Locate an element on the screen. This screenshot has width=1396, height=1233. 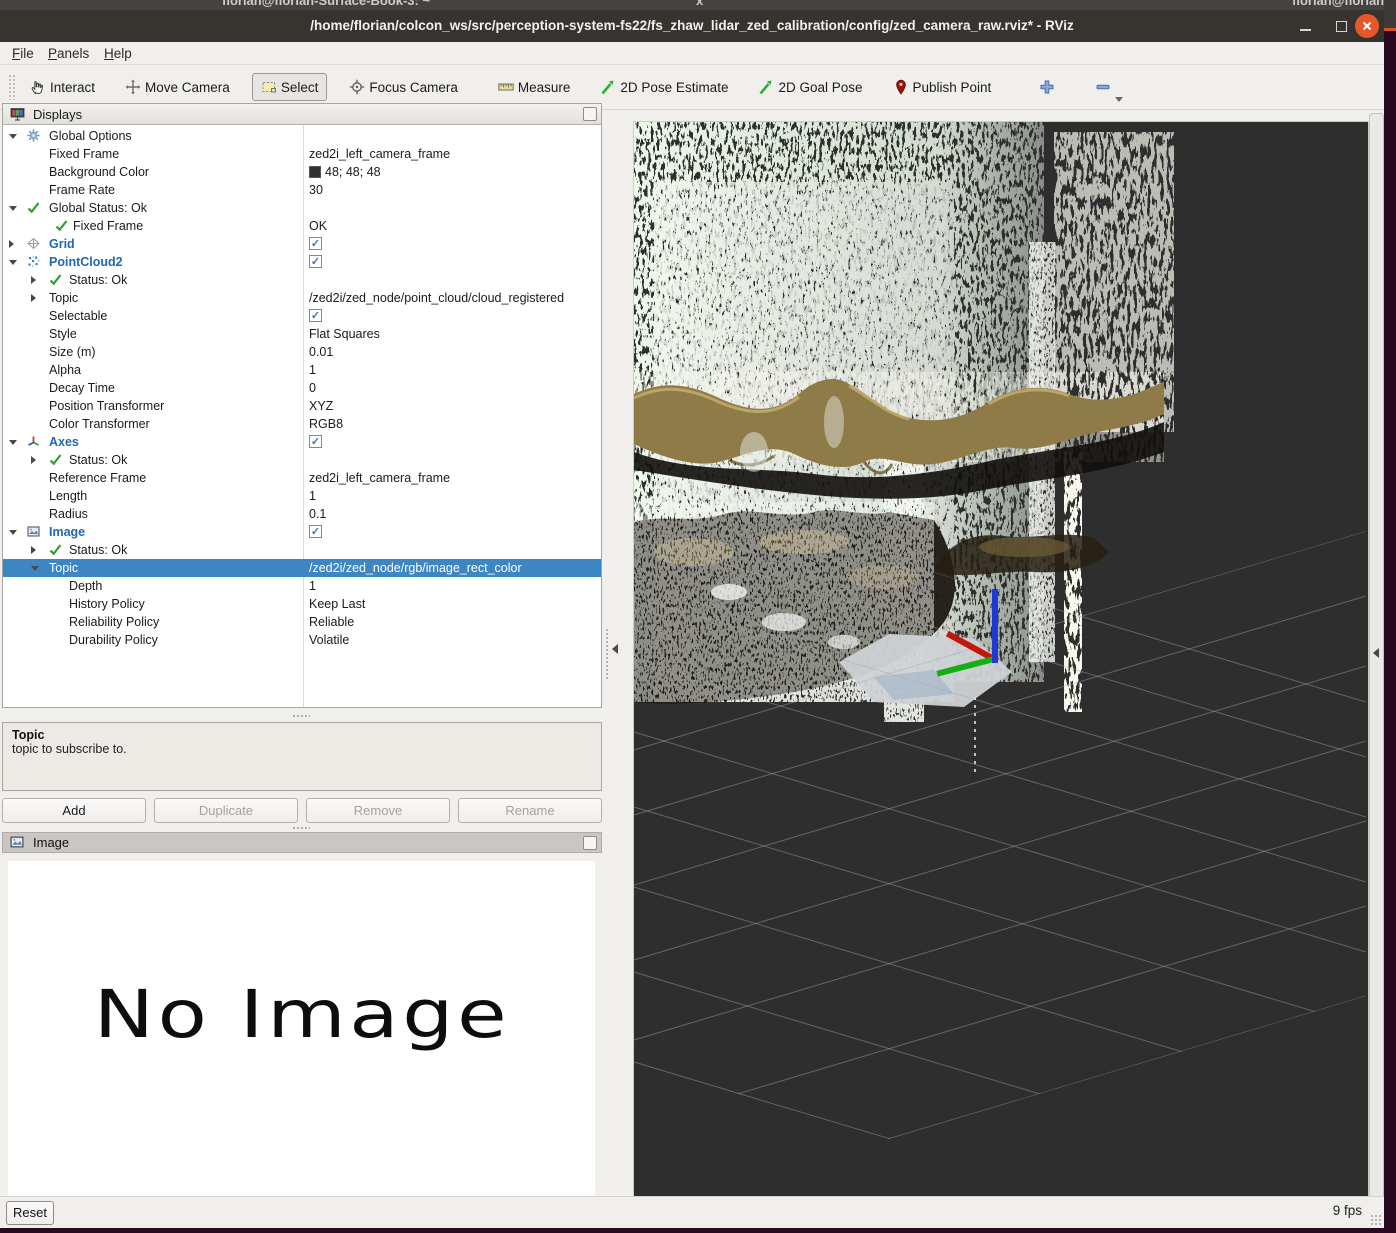
display-row-status-ok-18: Status: Ok is located at coordinates (302, 460).